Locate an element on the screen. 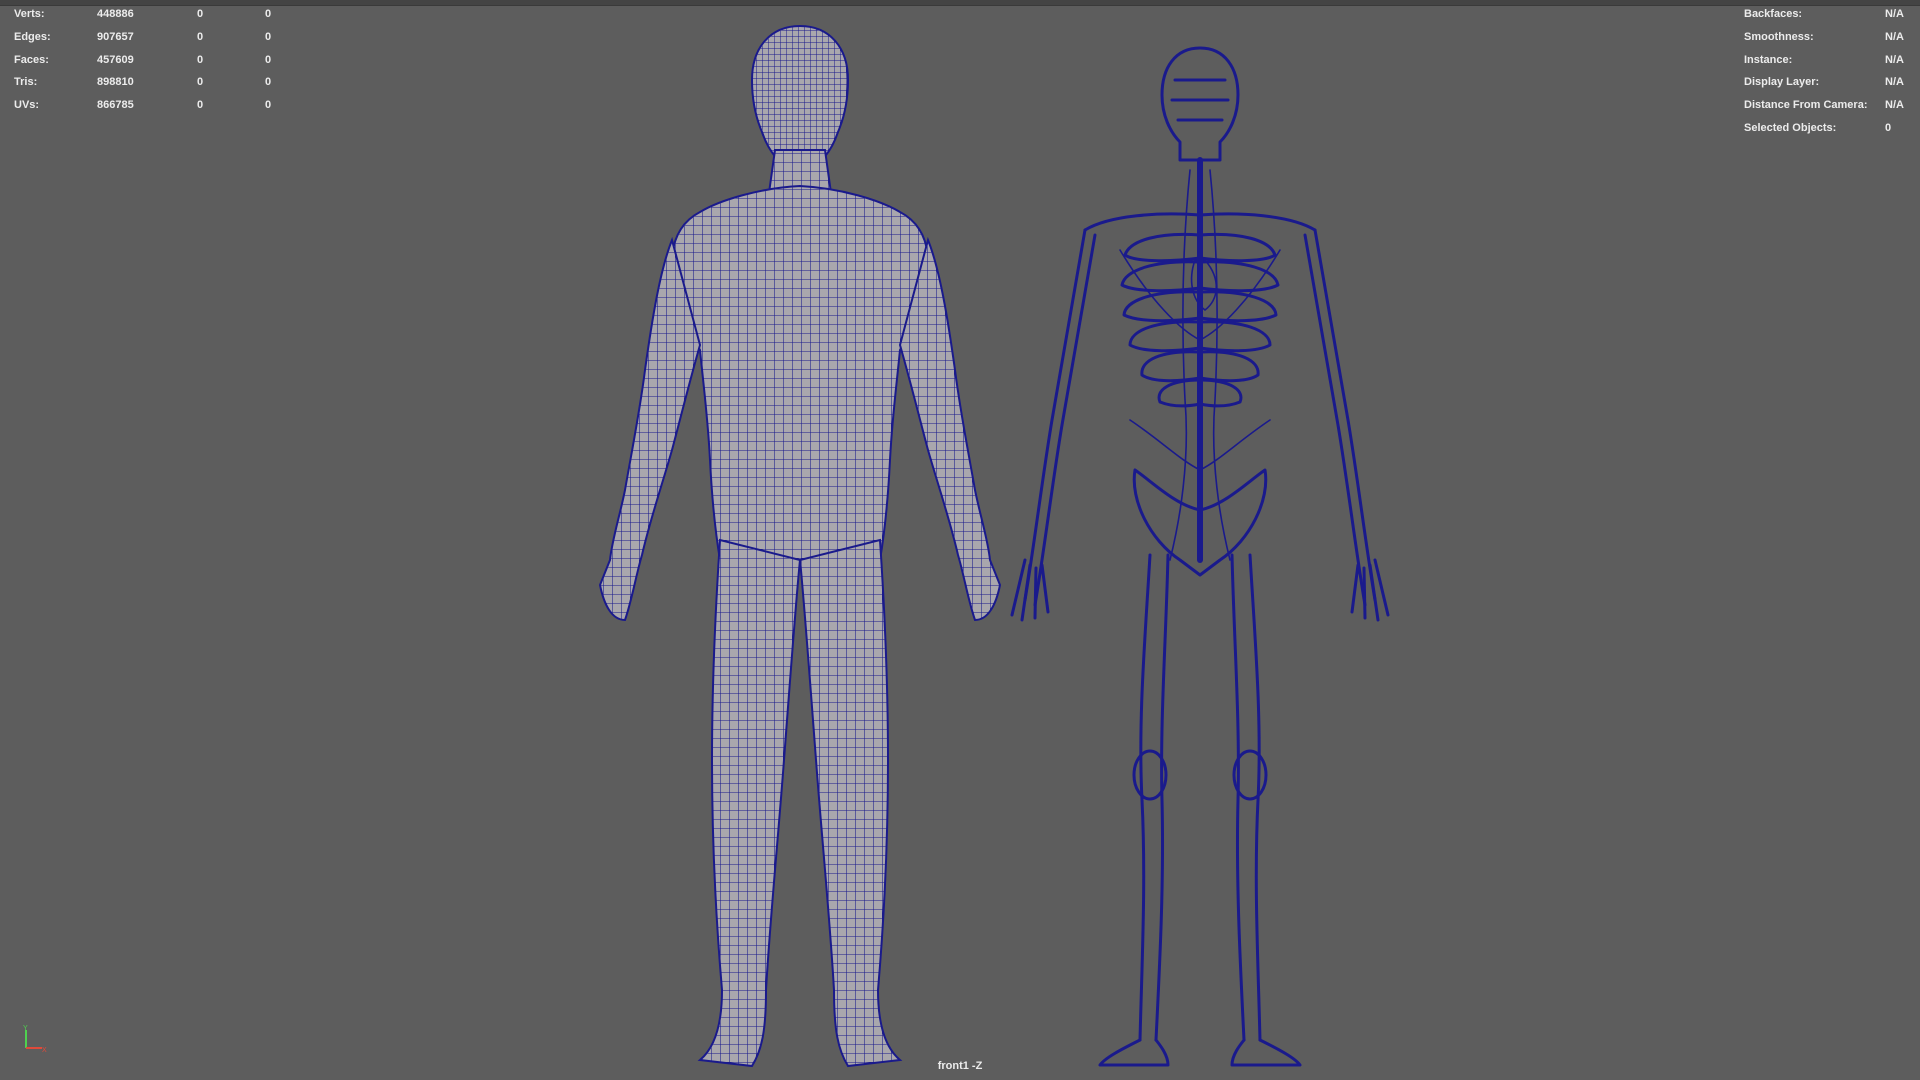 This screenshot has width=1920, height=1080. view-axis-indicator: Y X is located at coordinates (35, 1039).